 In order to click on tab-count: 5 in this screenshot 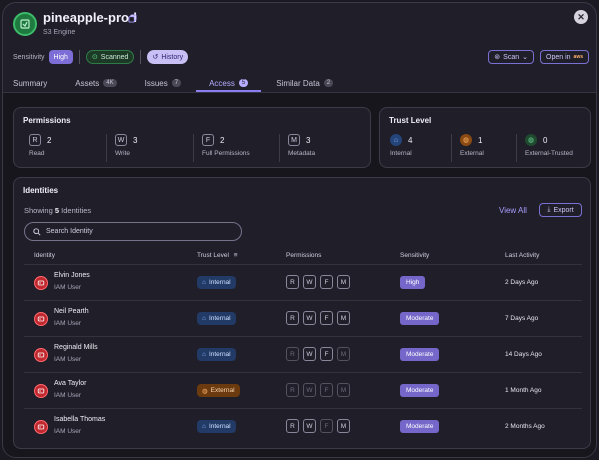, I will do `click(243, 83)`.